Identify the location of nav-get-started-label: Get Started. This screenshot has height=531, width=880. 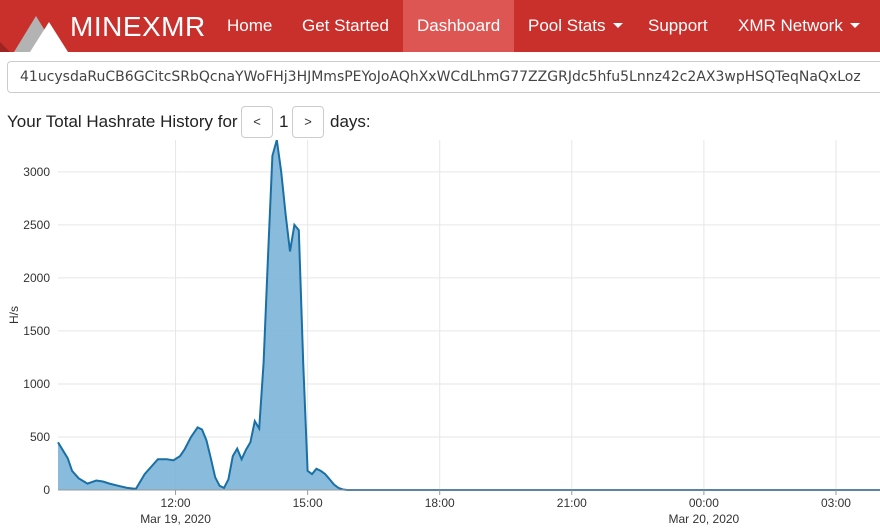
(345, 25).